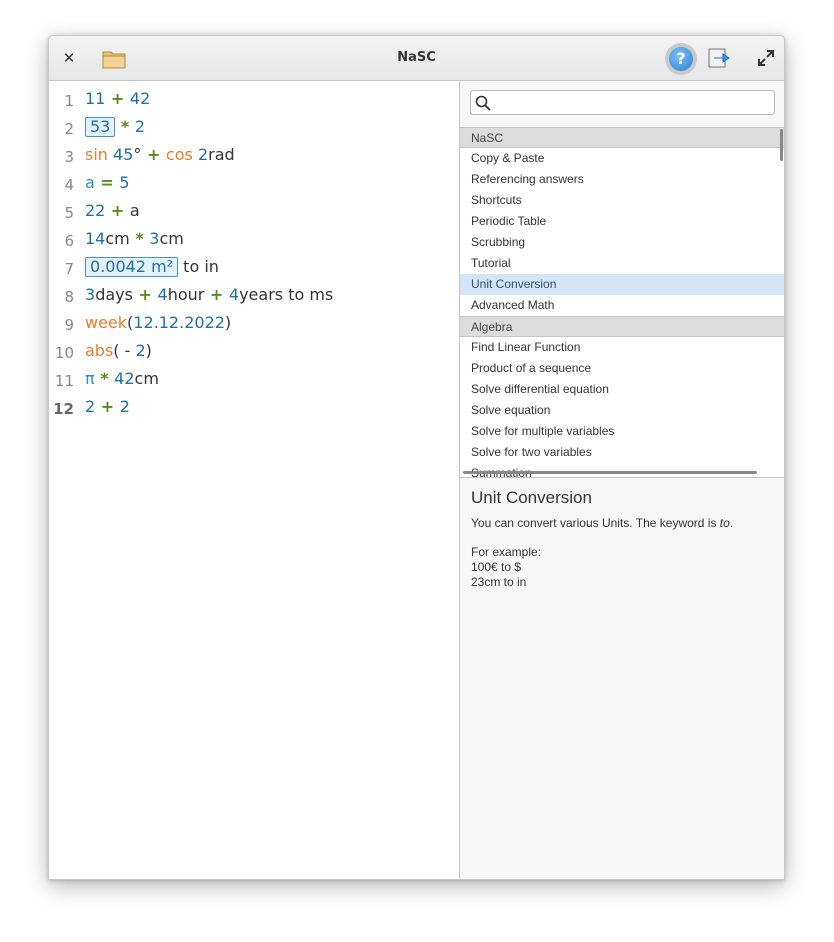  I want to click on code-token: rad, so click(221, 154).